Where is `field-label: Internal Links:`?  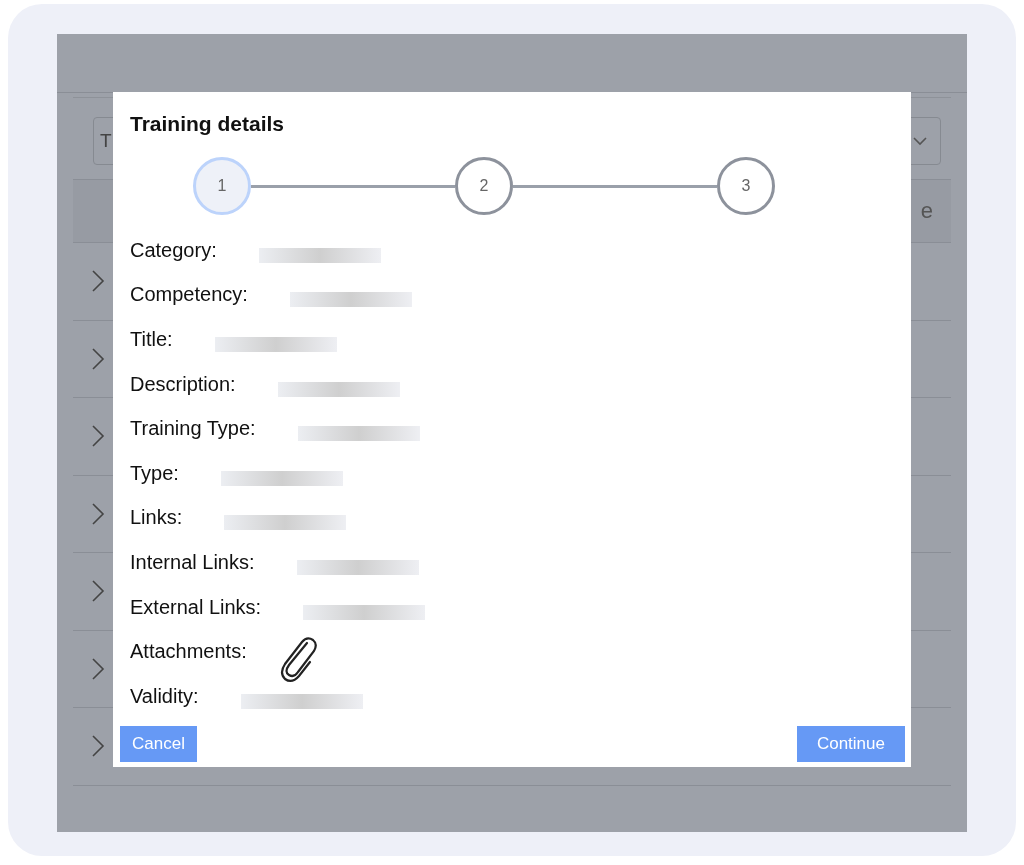
field-label: Internal Links: is located at coordinates (192, 562).